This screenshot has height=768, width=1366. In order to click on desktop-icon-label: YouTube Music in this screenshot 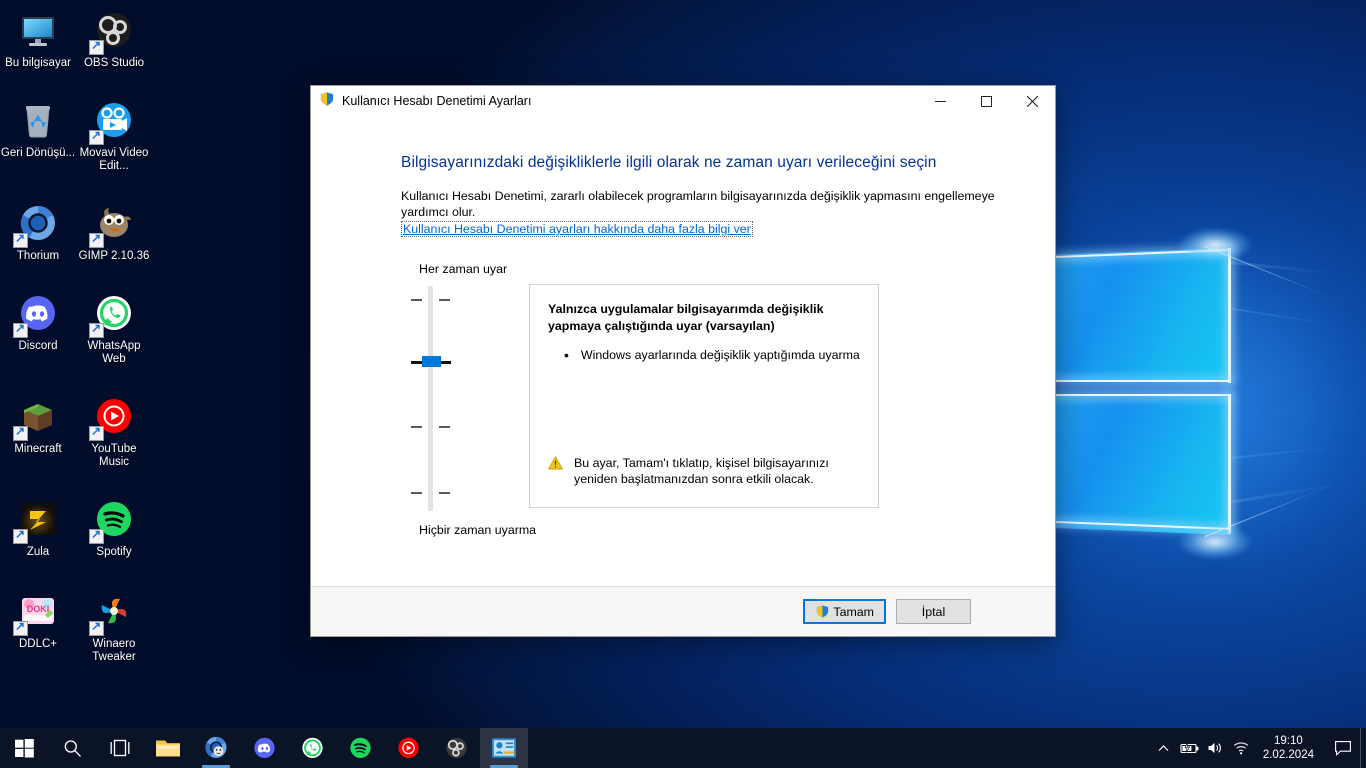, I will do `click(114, 455)`.